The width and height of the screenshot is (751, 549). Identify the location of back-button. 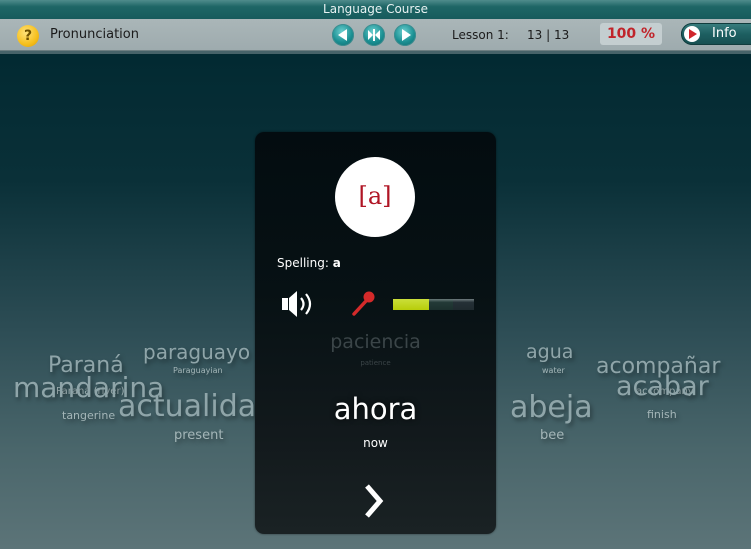
(343, 35).